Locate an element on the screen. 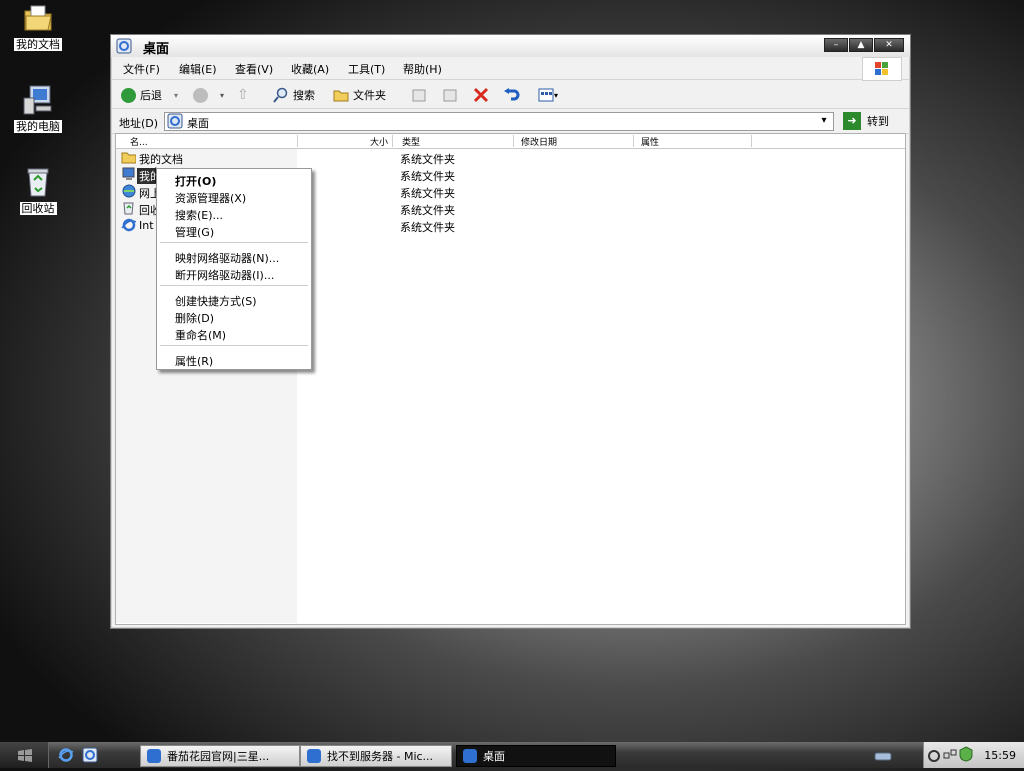  undo-icon is located at coordinates (512, 94).